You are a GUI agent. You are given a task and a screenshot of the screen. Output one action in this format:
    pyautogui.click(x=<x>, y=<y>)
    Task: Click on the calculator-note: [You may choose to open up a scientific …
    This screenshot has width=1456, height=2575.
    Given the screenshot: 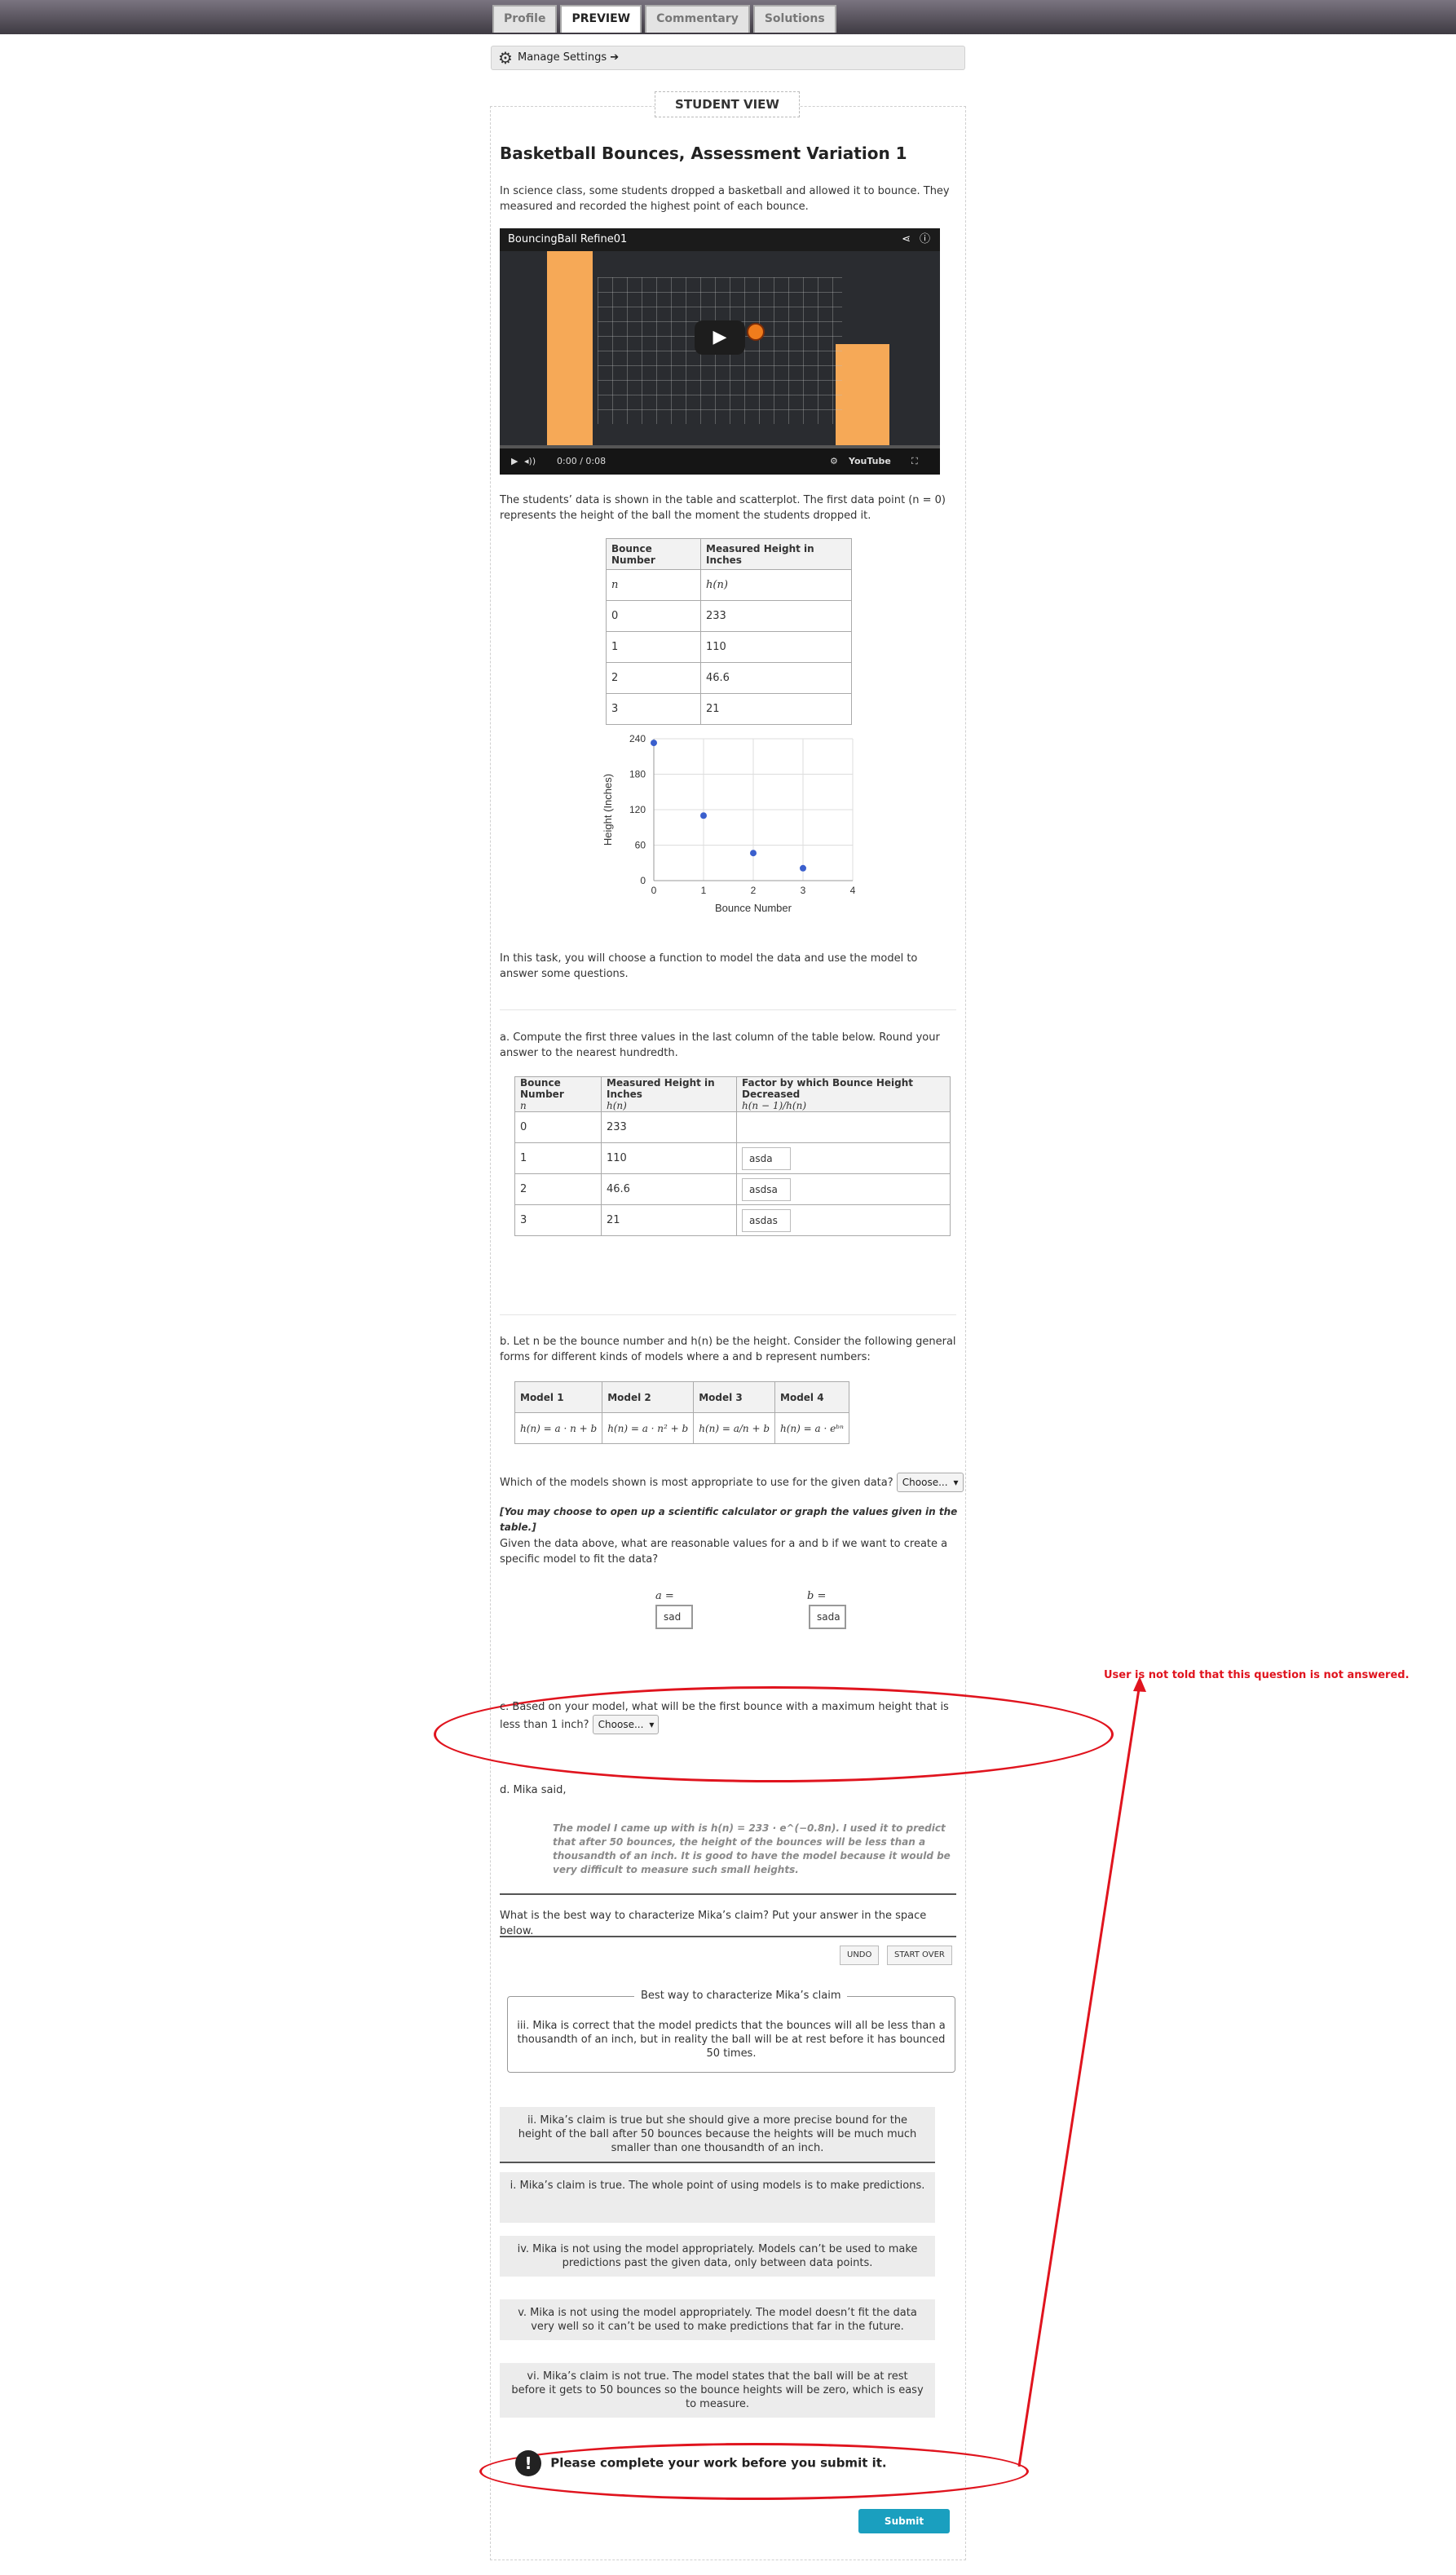 What is the action you would take?
    pyautogui.click(x=729, y=1520)
    